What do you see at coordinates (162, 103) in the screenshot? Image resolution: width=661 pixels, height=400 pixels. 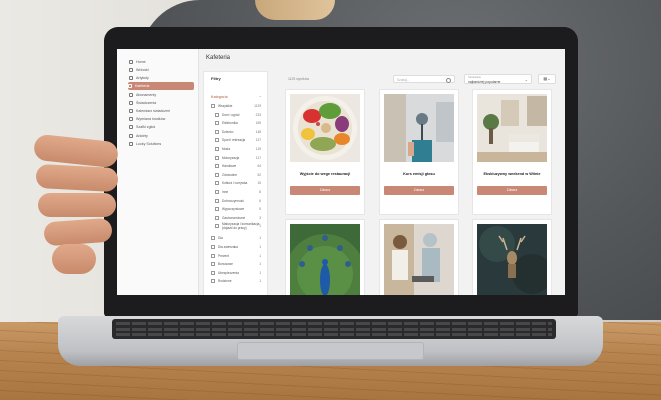 I see `sidebar-item-swiadczenia: Świadczenia` at bounding box center [162, 103].